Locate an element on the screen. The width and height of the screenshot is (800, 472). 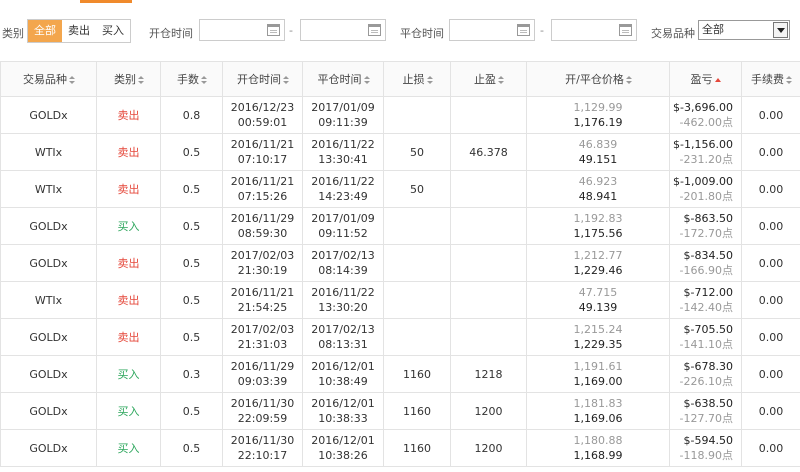
pnl-amount: $-1,156.00 is located at coordinates (703, 144).